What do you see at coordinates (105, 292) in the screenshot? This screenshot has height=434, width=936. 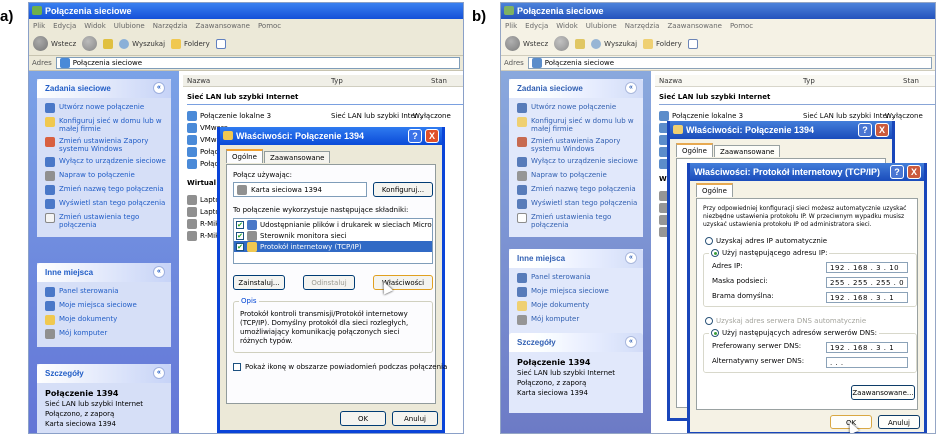 I see `place-control-panel: Panel sterowania` at bounding box center [105, 292].